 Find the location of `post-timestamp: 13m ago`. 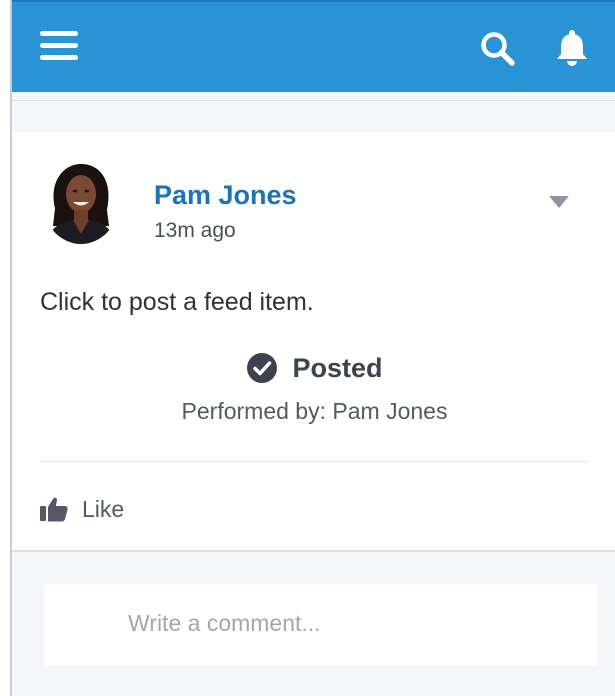

post-timestamp: 13m ago is located at coordinates (195, 230).